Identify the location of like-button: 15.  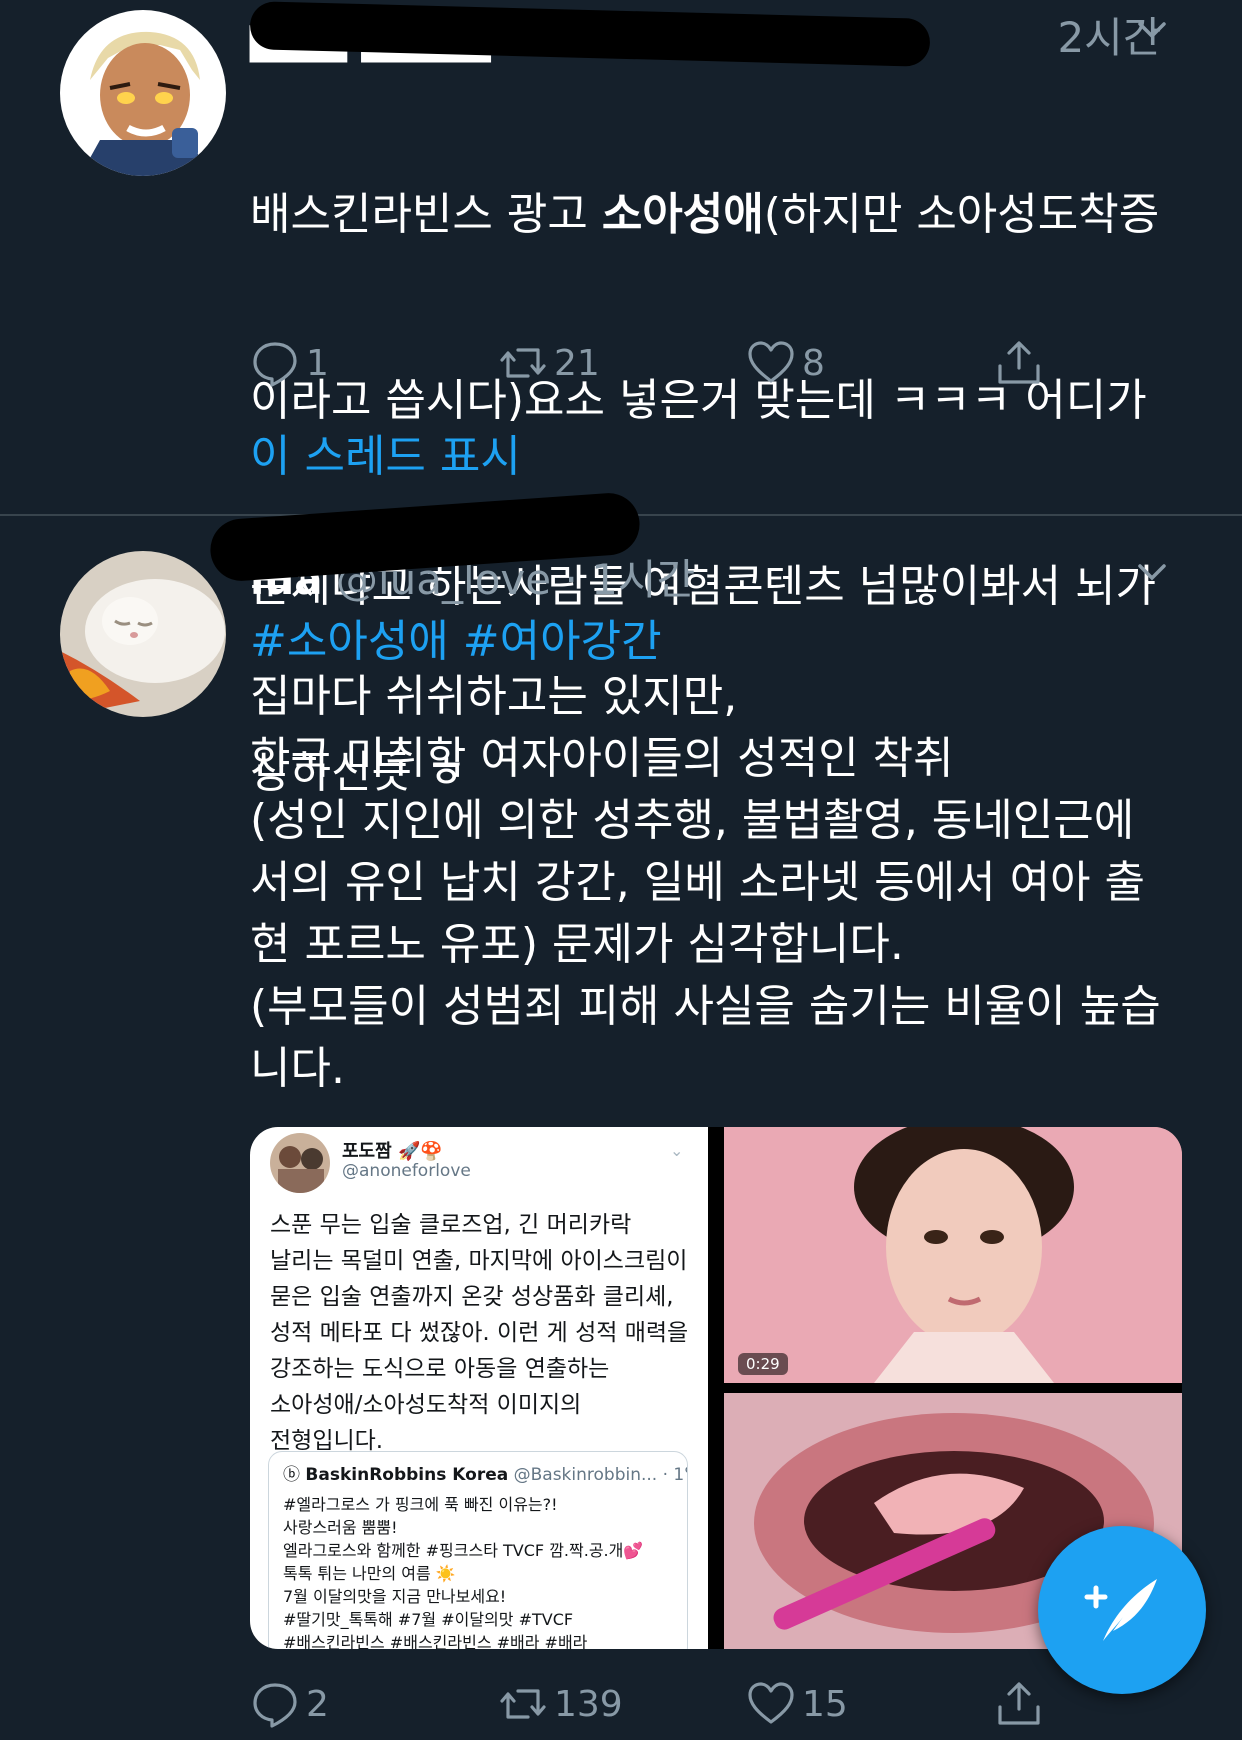
(870, 1704).